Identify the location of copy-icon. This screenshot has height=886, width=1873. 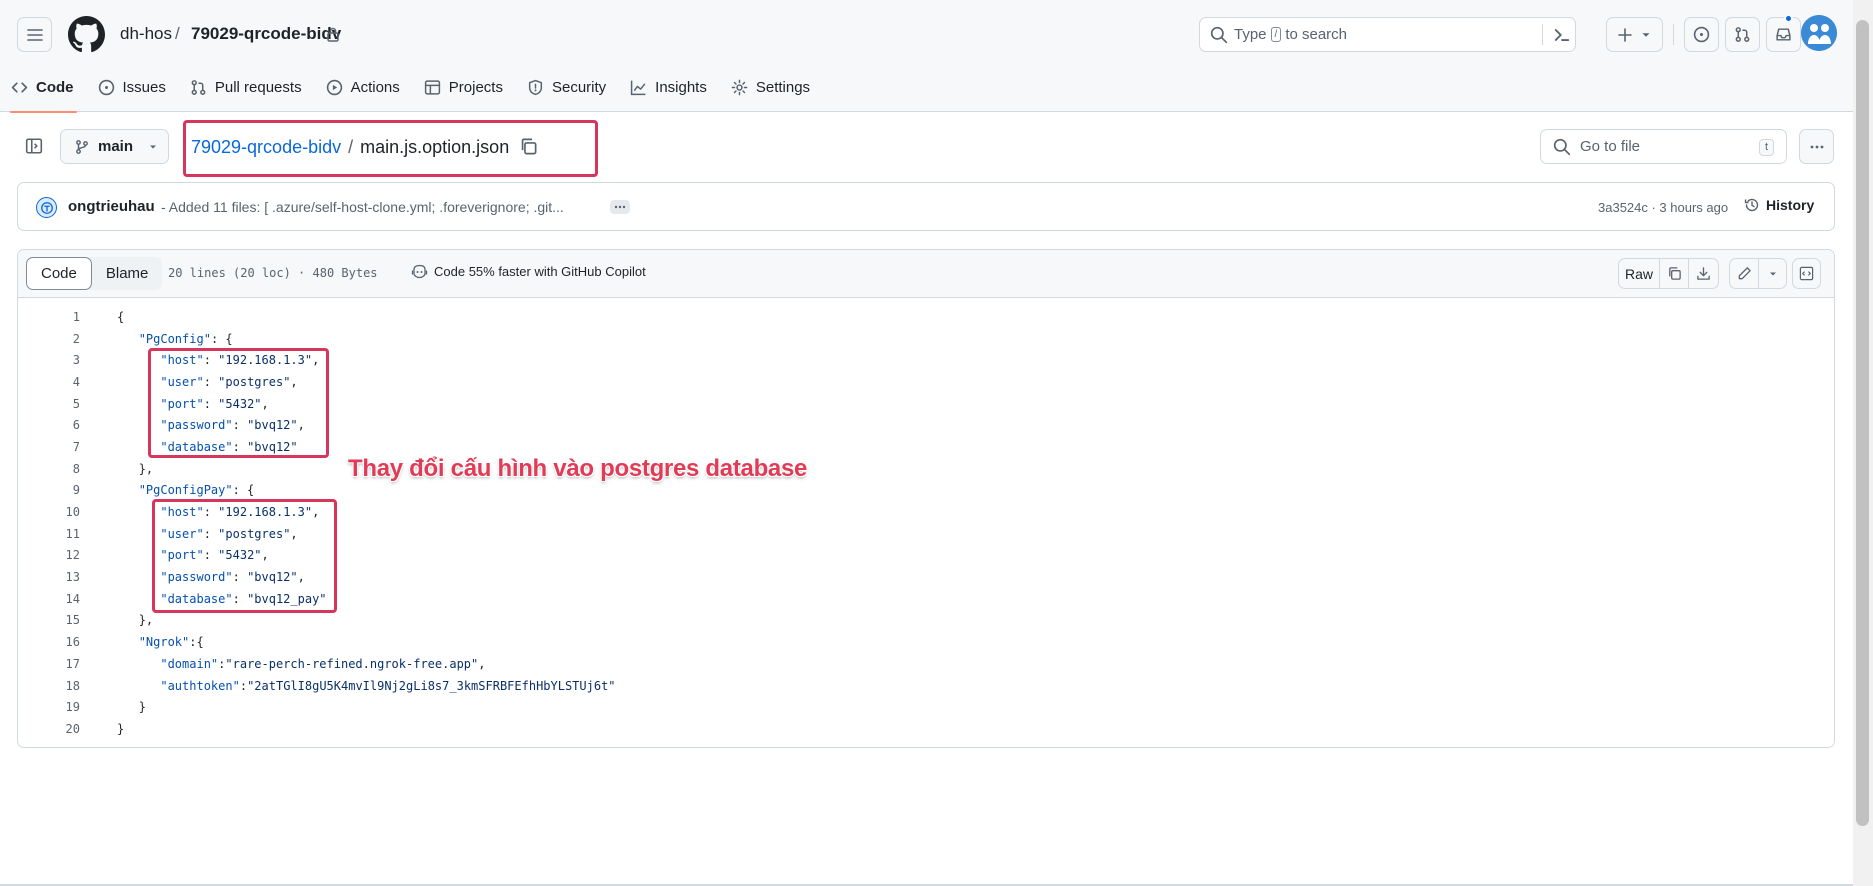
(1674, 273).